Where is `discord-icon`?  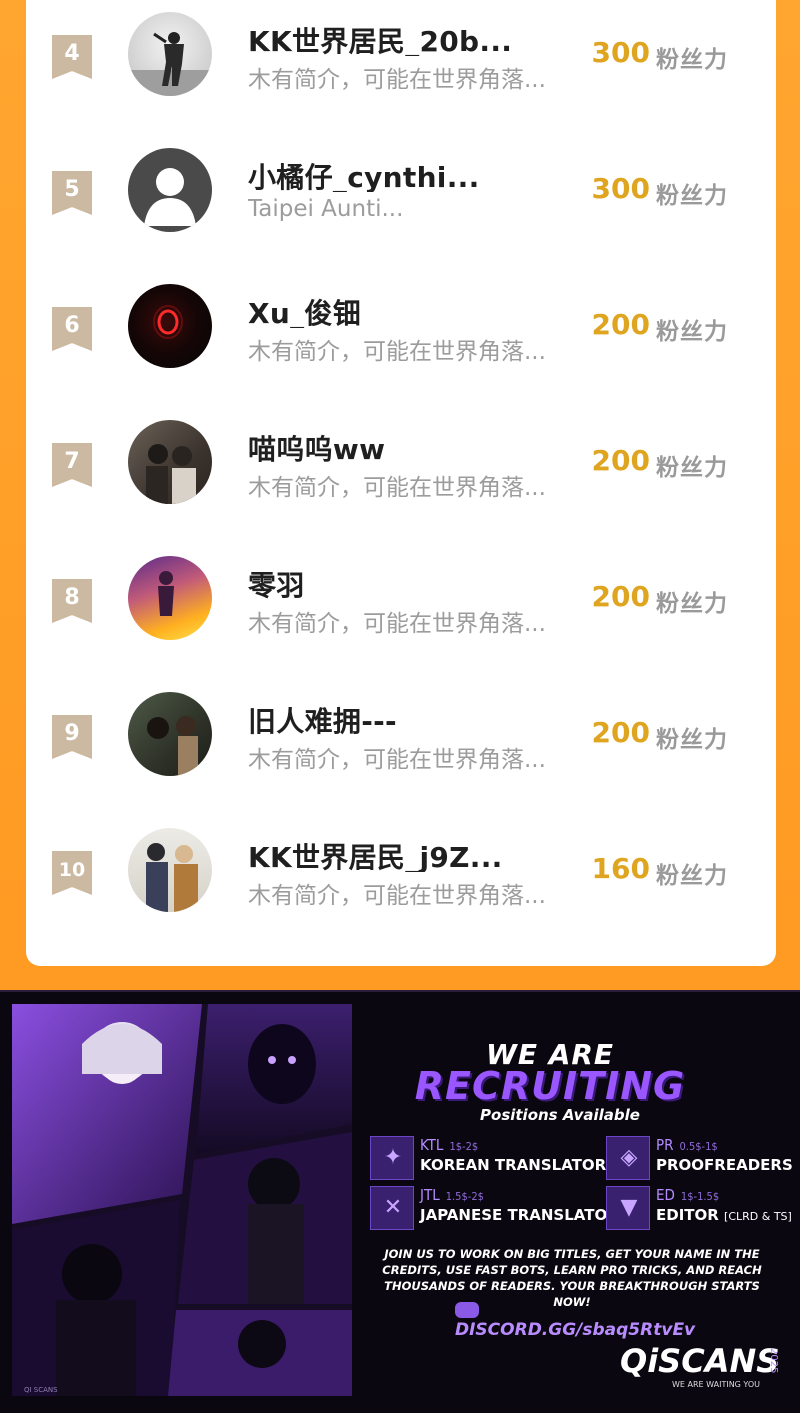
discord-icon is located at coordinates (467, 1310).